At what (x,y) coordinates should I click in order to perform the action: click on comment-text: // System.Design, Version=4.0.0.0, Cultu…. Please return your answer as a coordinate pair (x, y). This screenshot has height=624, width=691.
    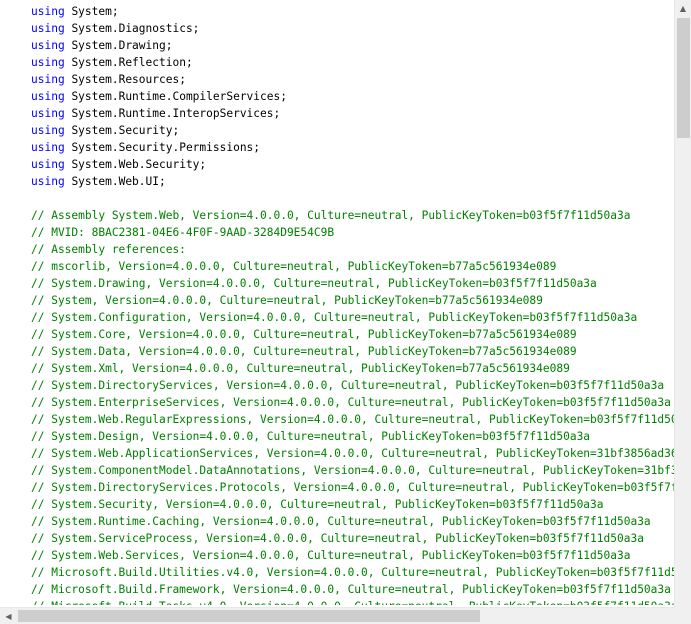
    Looking at the image, I should click on (311, 436).